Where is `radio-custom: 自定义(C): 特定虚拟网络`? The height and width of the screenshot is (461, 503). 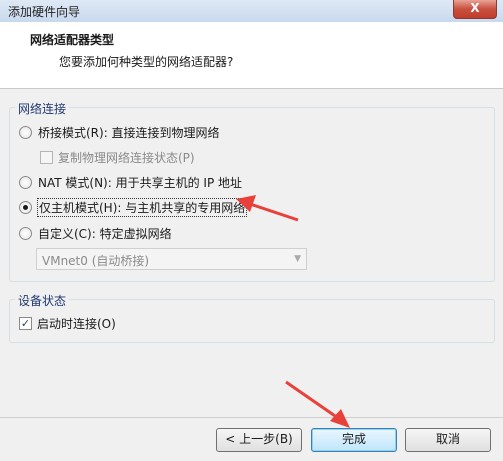
radio-custom: 自定义(C): 特定虚拟网络 is located at coordinates (95, 233).